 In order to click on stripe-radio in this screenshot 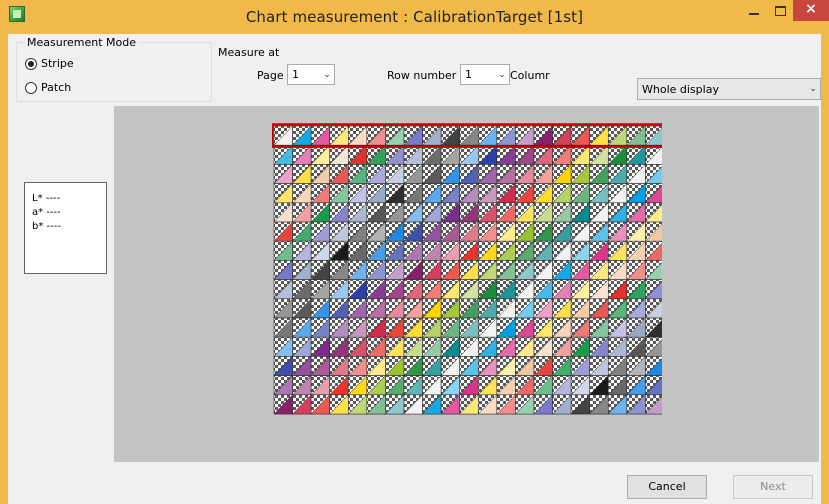, I will do `click(31, 63)`.